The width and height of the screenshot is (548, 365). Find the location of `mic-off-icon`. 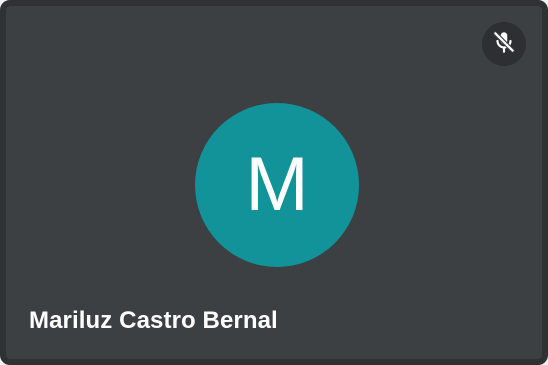

mic-off-icon is located at coordinates (504, 44).